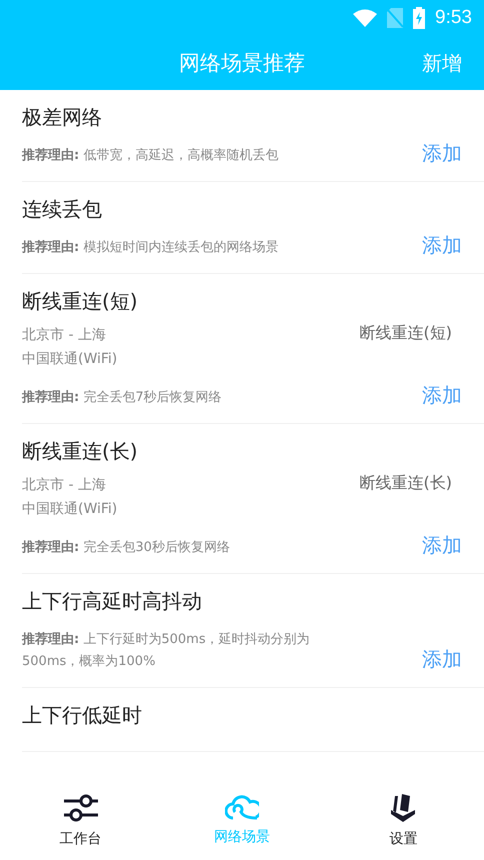 Image resolution: width=484 pixels, height=860 pixels. What do you see at coordinates (365, 18) in the screenshot?
I see `wifi-icon` at bounding box center [365, 18].